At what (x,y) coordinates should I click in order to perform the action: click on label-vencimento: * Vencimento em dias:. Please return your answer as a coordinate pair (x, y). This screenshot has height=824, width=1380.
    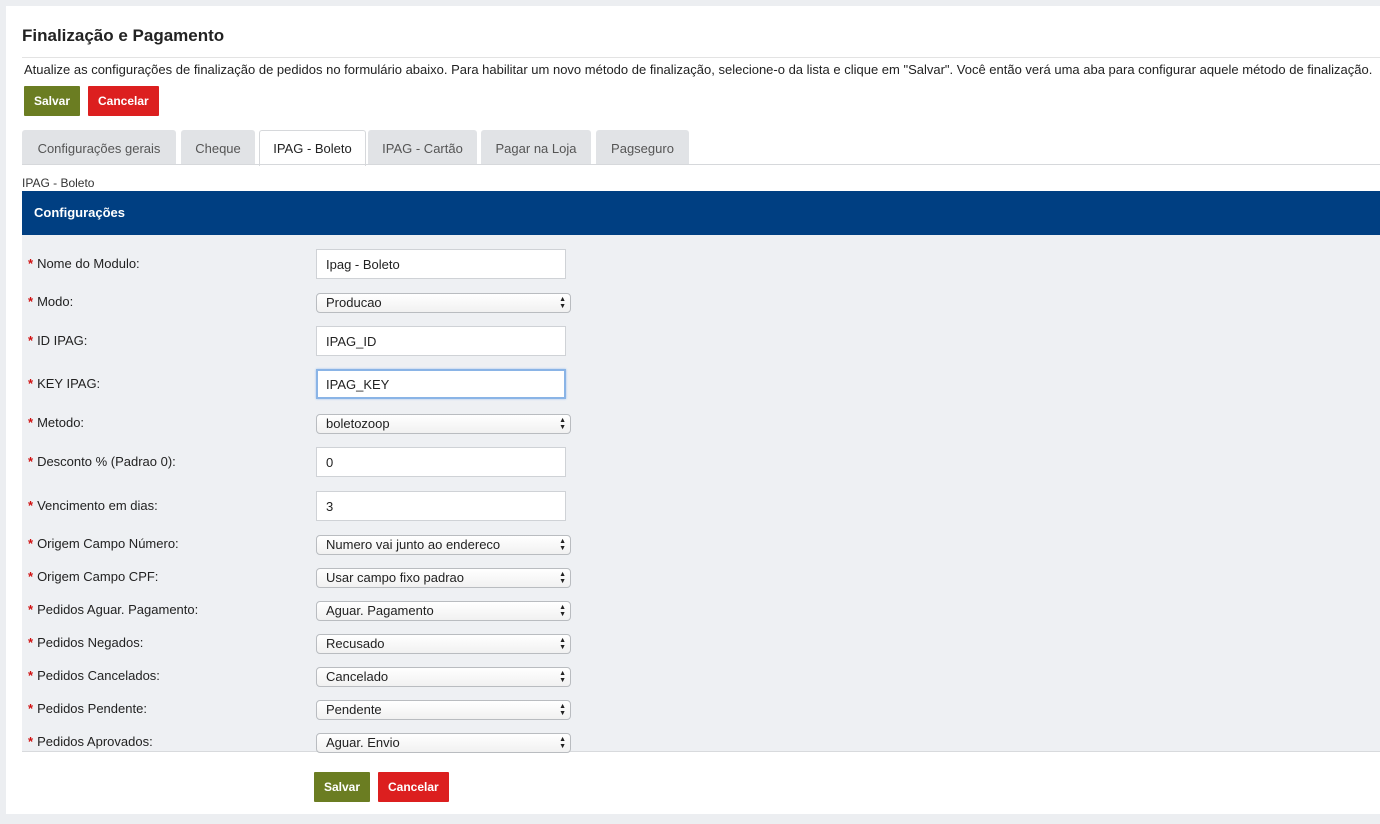
    Looking at the image, I should click on (93, 505).